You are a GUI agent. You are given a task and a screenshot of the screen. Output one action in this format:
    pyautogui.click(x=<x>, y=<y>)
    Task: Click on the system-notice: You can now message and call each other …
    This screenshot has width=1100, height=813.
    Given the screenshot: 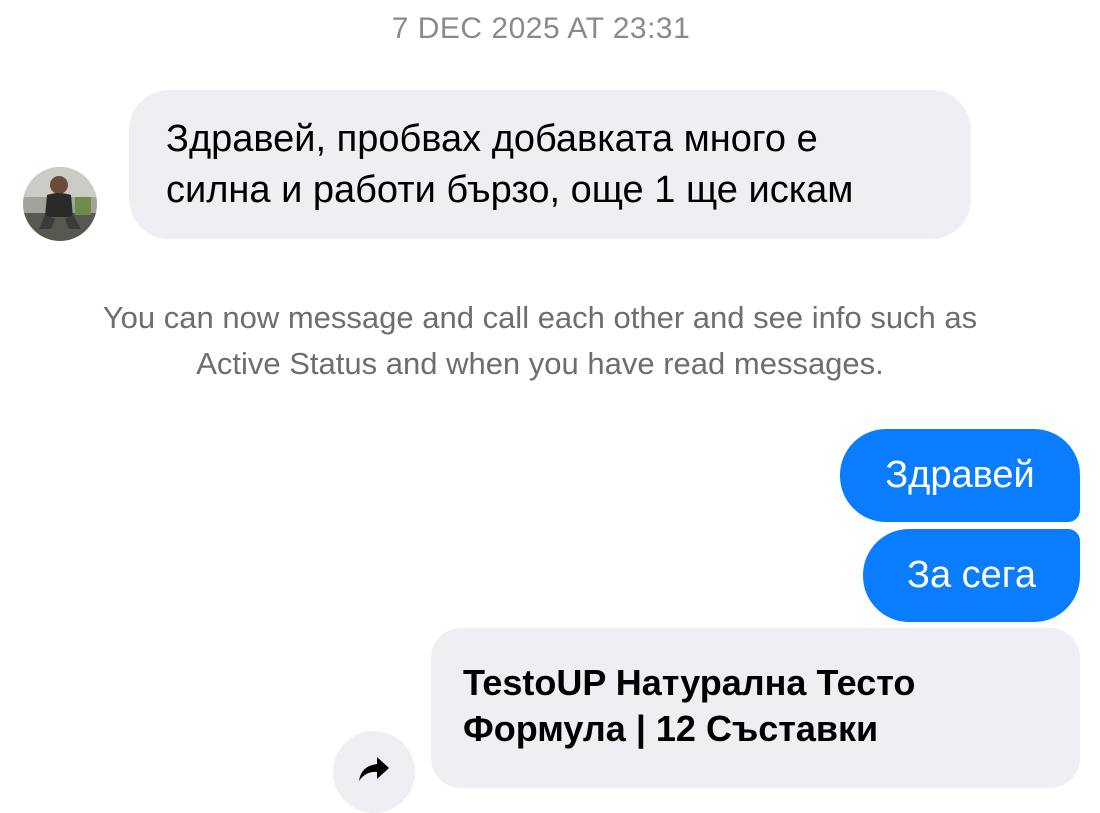 What is the action you would take?
    pyautogui.click(x=540, y=341)
    